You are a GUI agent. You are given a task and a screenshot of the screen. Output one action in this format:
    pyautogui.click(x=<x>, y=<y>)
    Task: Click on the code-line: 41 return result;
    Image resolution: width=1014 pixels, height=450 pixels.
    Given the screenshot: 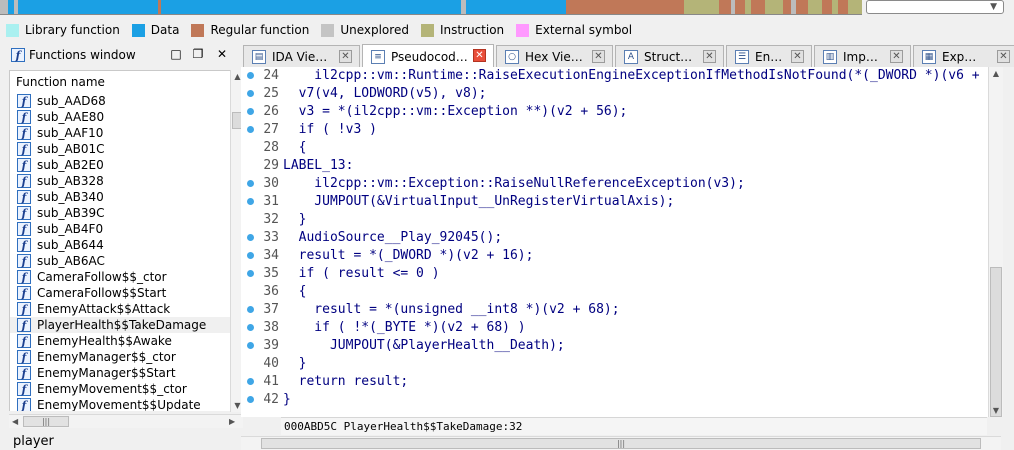 What is the action you would take?
    pyautogui.click(x=614, y=382)
    